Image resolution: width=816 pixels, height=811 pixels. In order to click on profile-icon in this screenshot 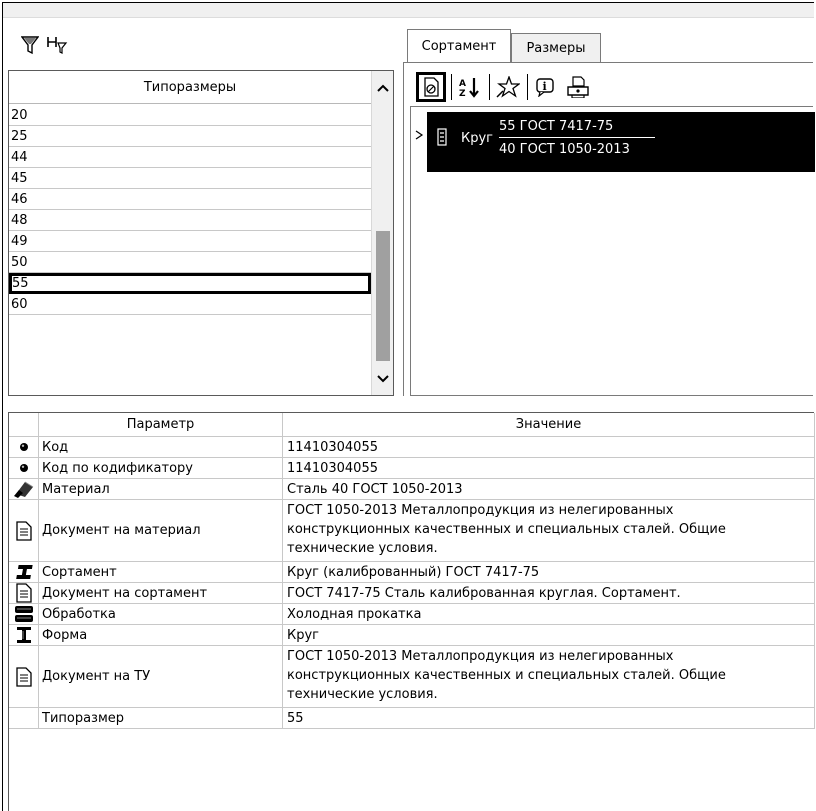, I will do `click(24, 572)`.